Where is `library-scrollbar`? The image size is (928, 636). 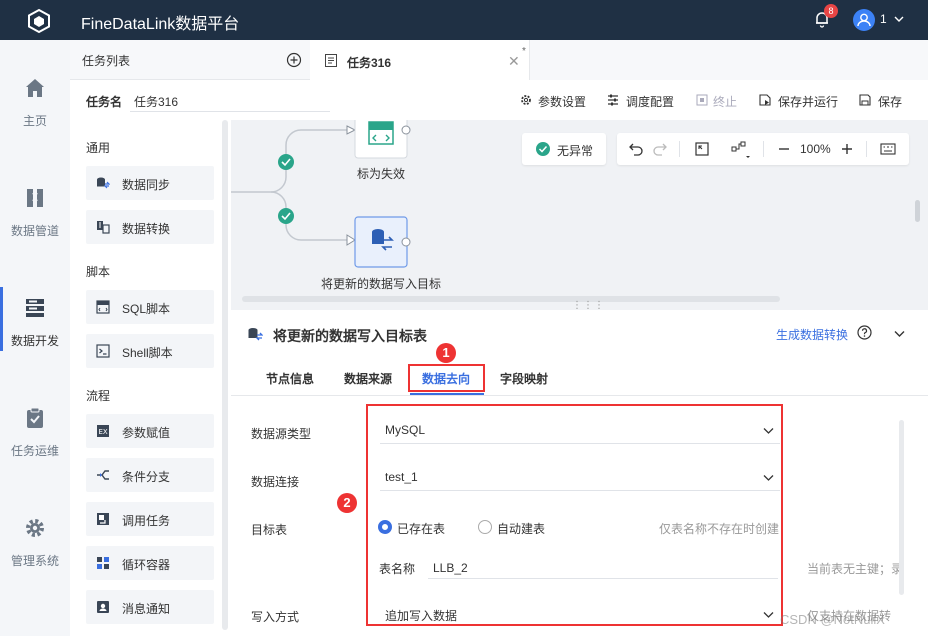
library-scrollbar is located at coordinates (225, 375).